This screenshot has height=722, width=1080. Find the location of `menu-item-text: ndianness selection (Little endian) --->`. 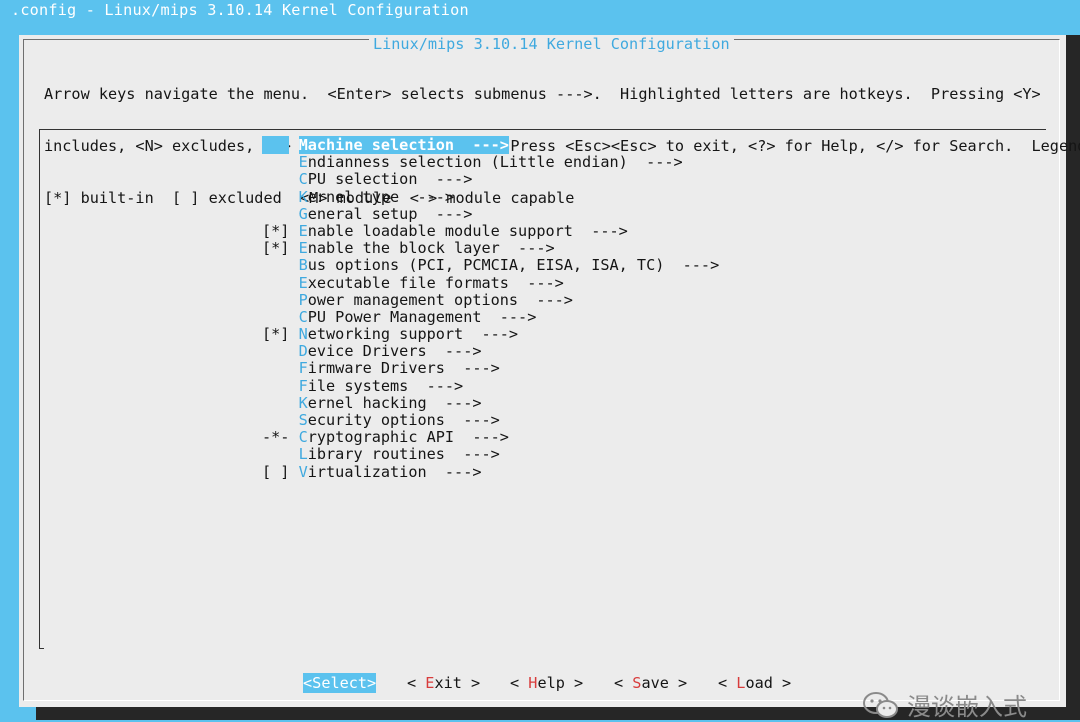

menu-item-text: ndianness selection (Little endian) ---> is located at coordinates (495, 162).